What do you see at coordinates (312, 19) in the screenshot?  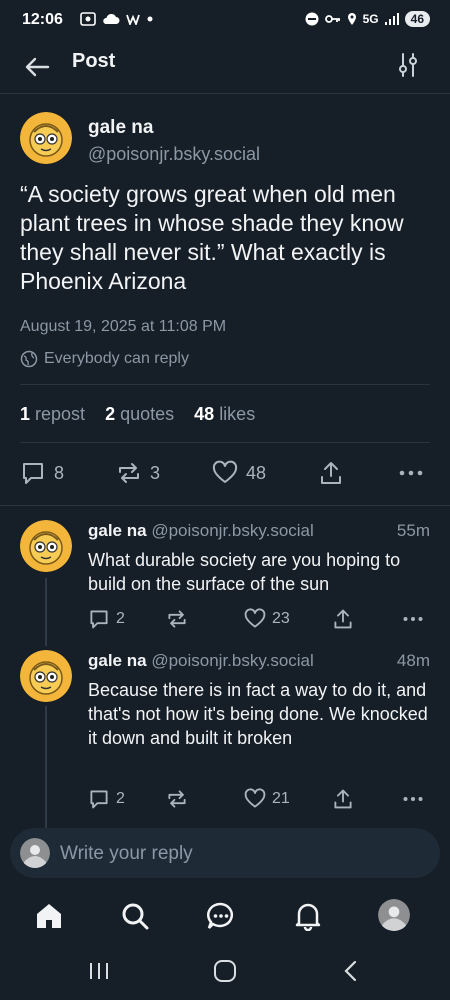 I see `dnd-icon` at bounding box center [312, 19].